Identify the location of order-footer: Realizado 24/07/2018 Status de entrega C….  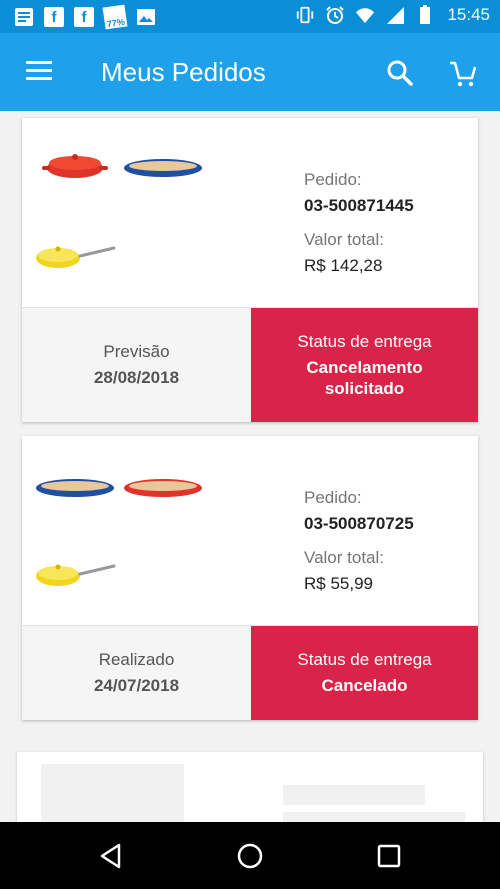
(250, 673).